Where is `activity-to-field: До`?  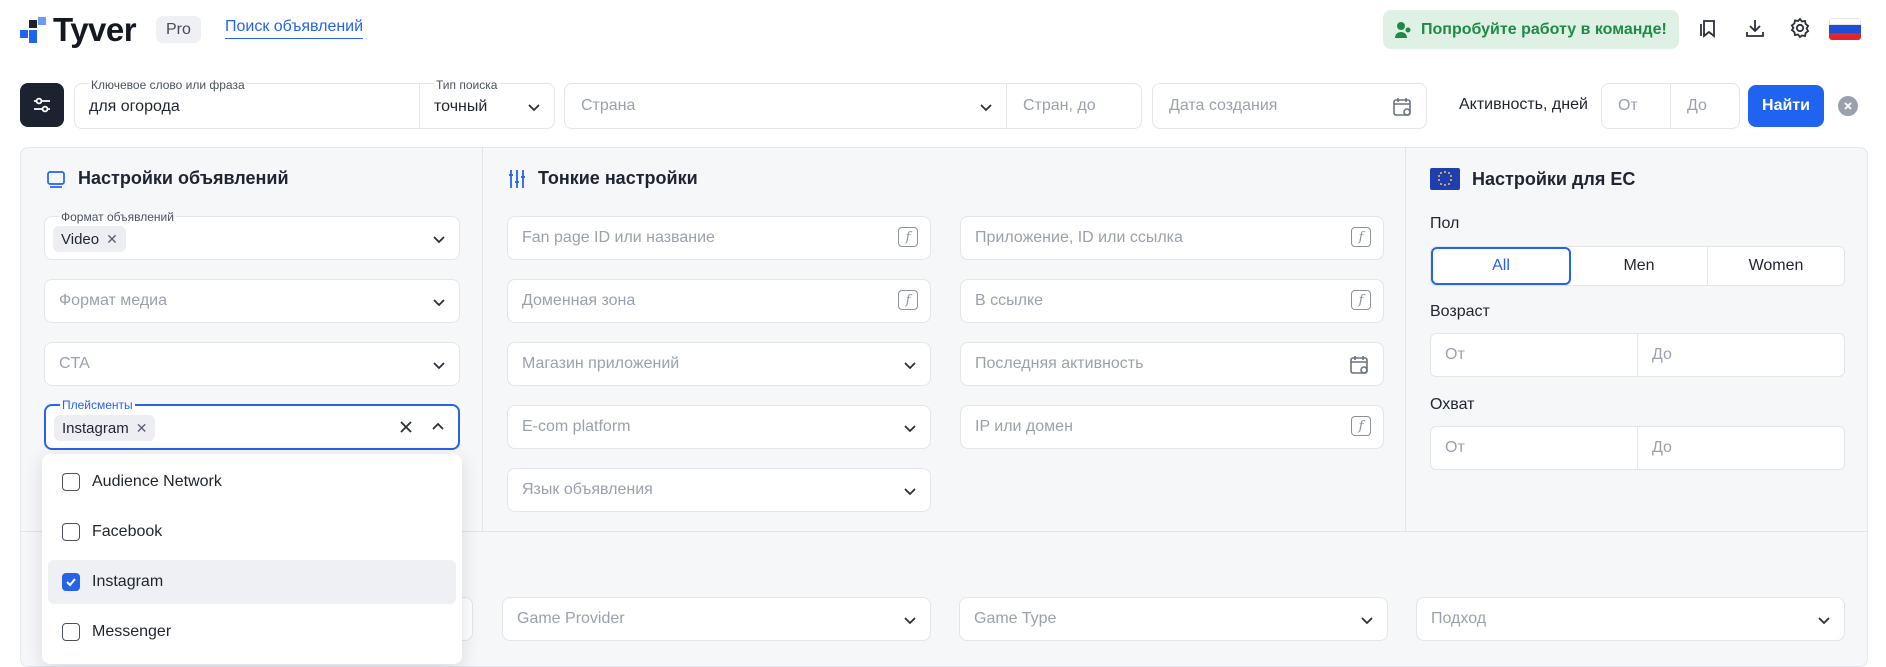
activity-to-field: До is located at coordinates (1705, 106).